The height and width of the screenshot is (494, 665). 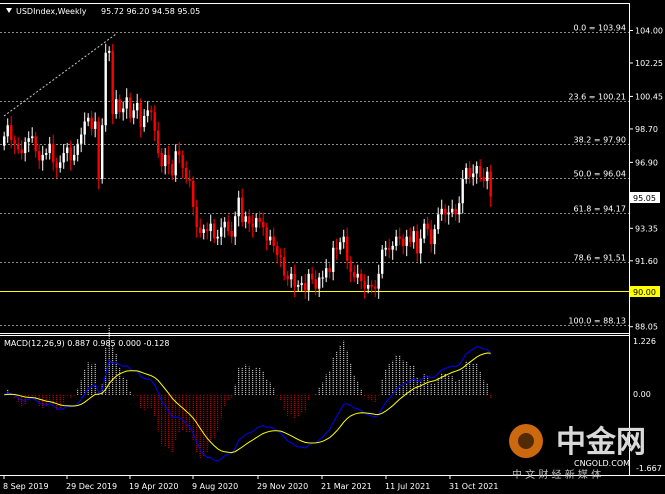 I want to click on time-tick-label: 31 Oct 2021, so click(x=473, y=486).